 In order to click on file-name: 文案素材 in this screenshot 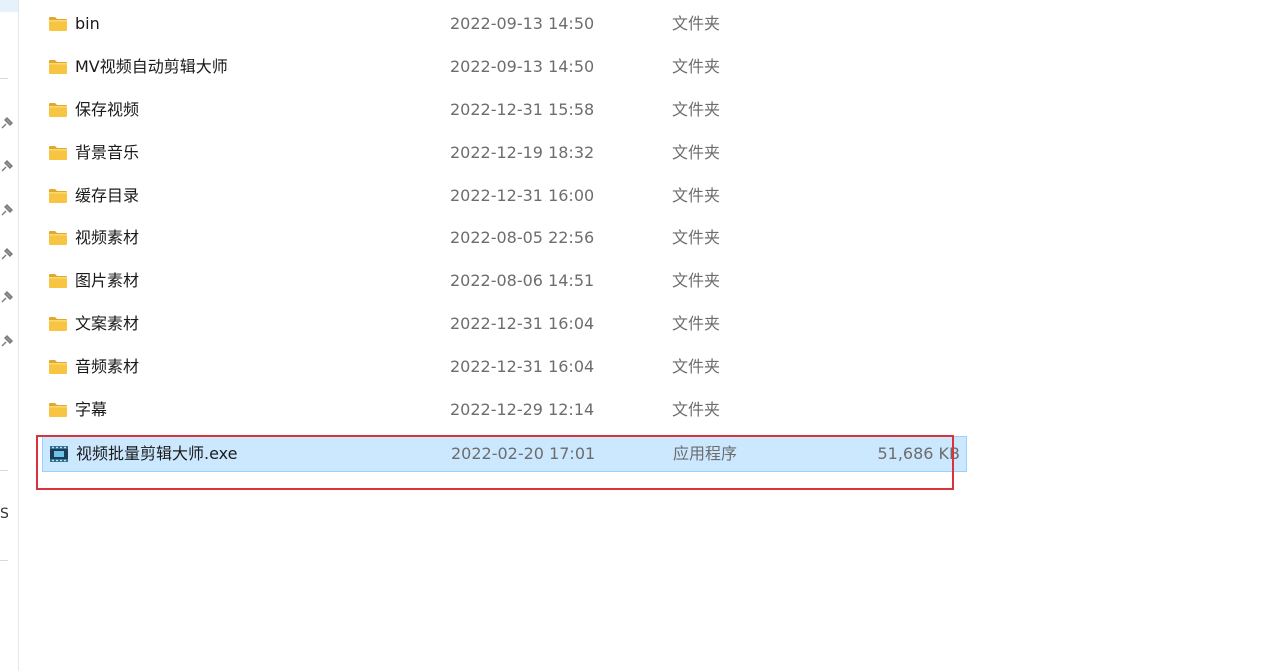, I will do `click(107, 324)`.